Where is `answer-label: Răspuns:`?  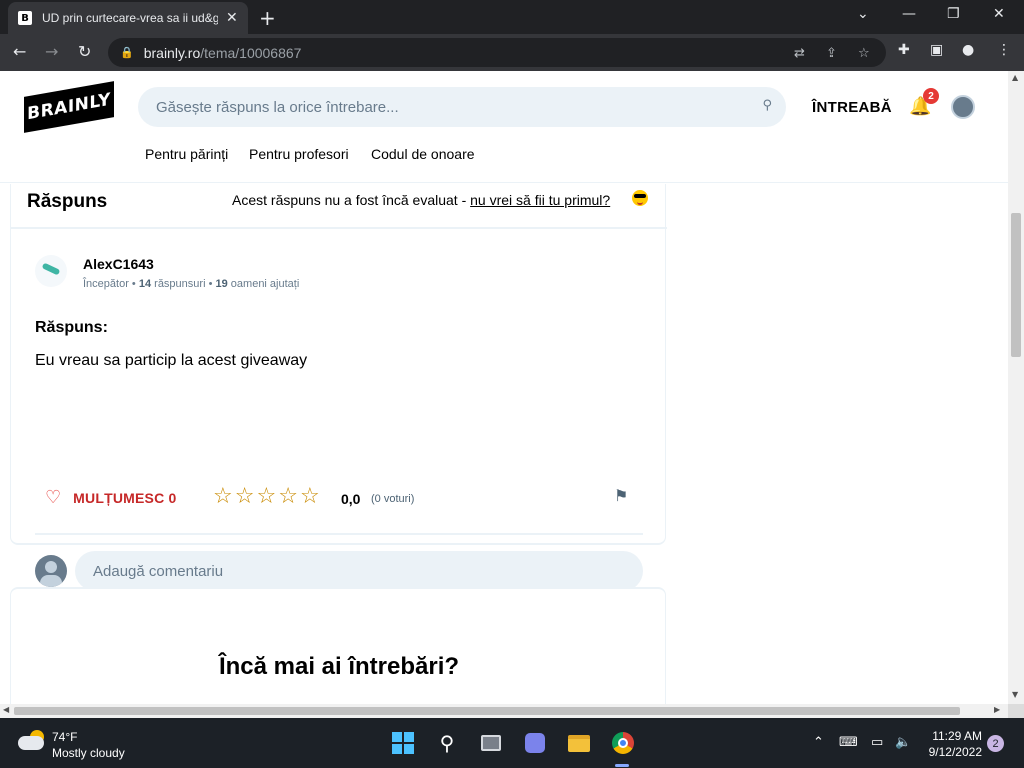
answer-label: Răspuns: is located at coordinates (71, 327).